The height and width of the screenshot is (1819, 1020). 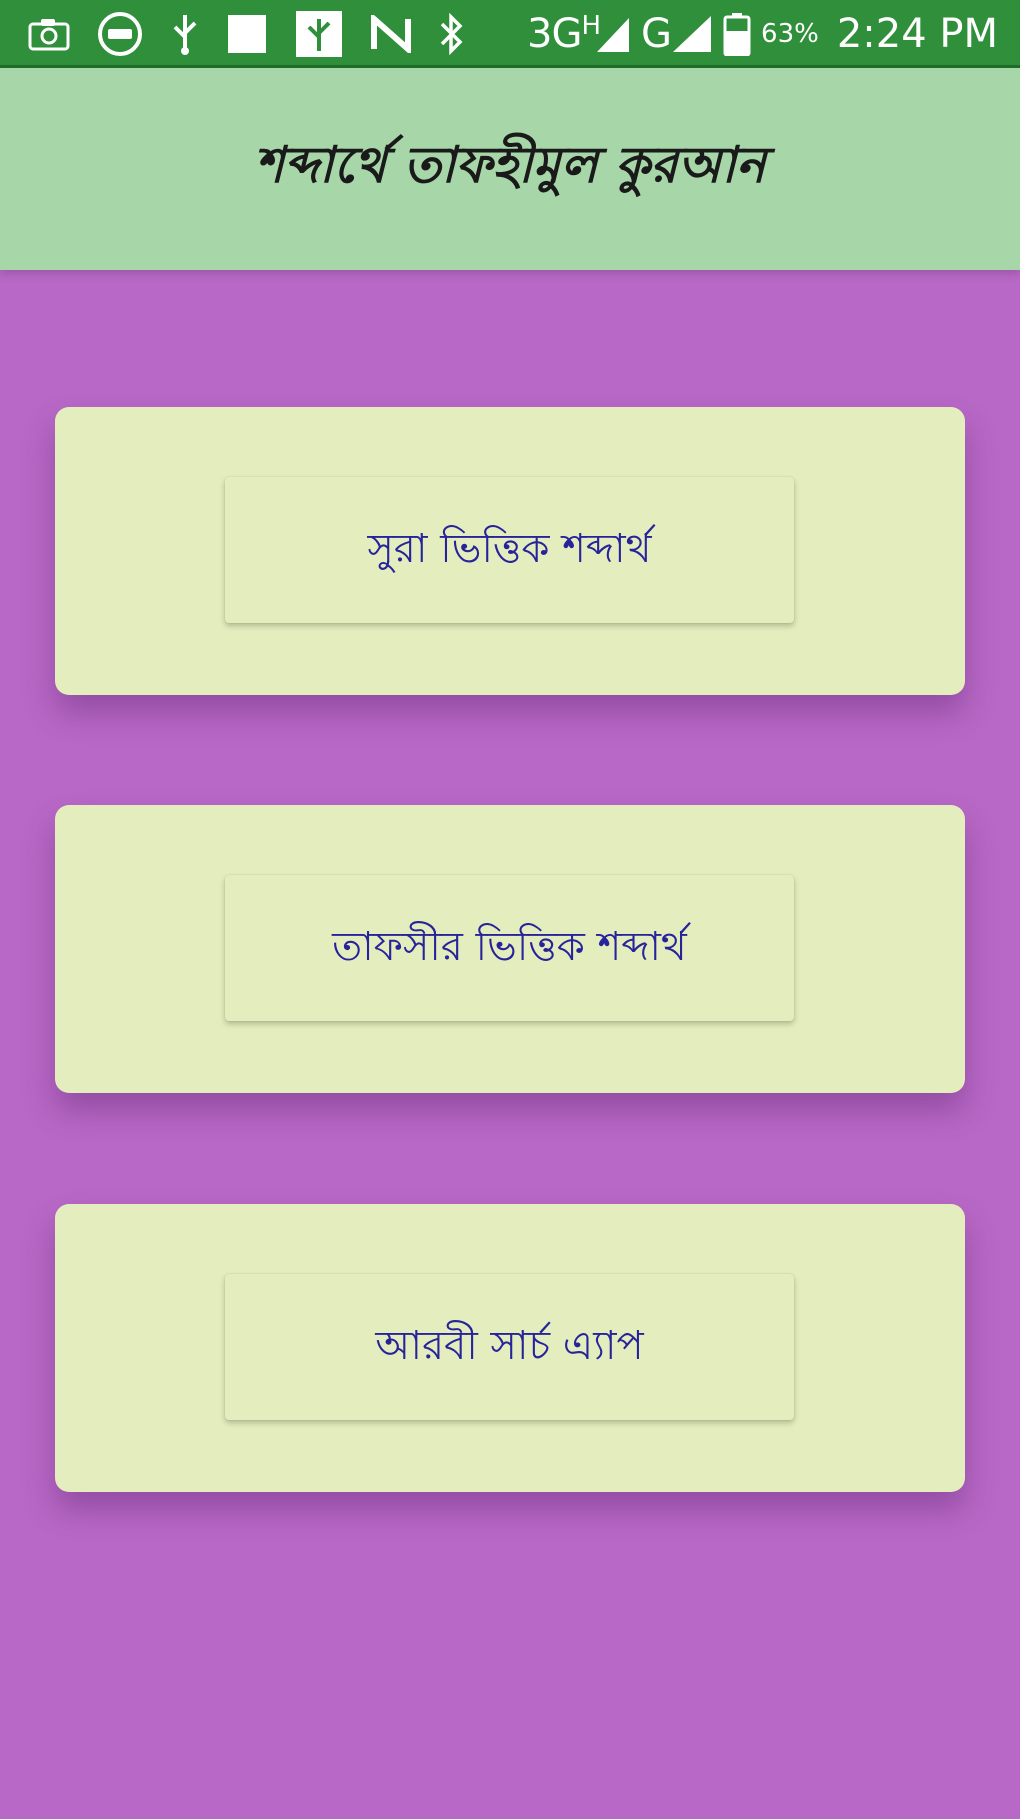 I want to click on menu-card-tafsir: তাফসীর ভিত্তিক শব্দার্থ, so click(x=510, y=949).